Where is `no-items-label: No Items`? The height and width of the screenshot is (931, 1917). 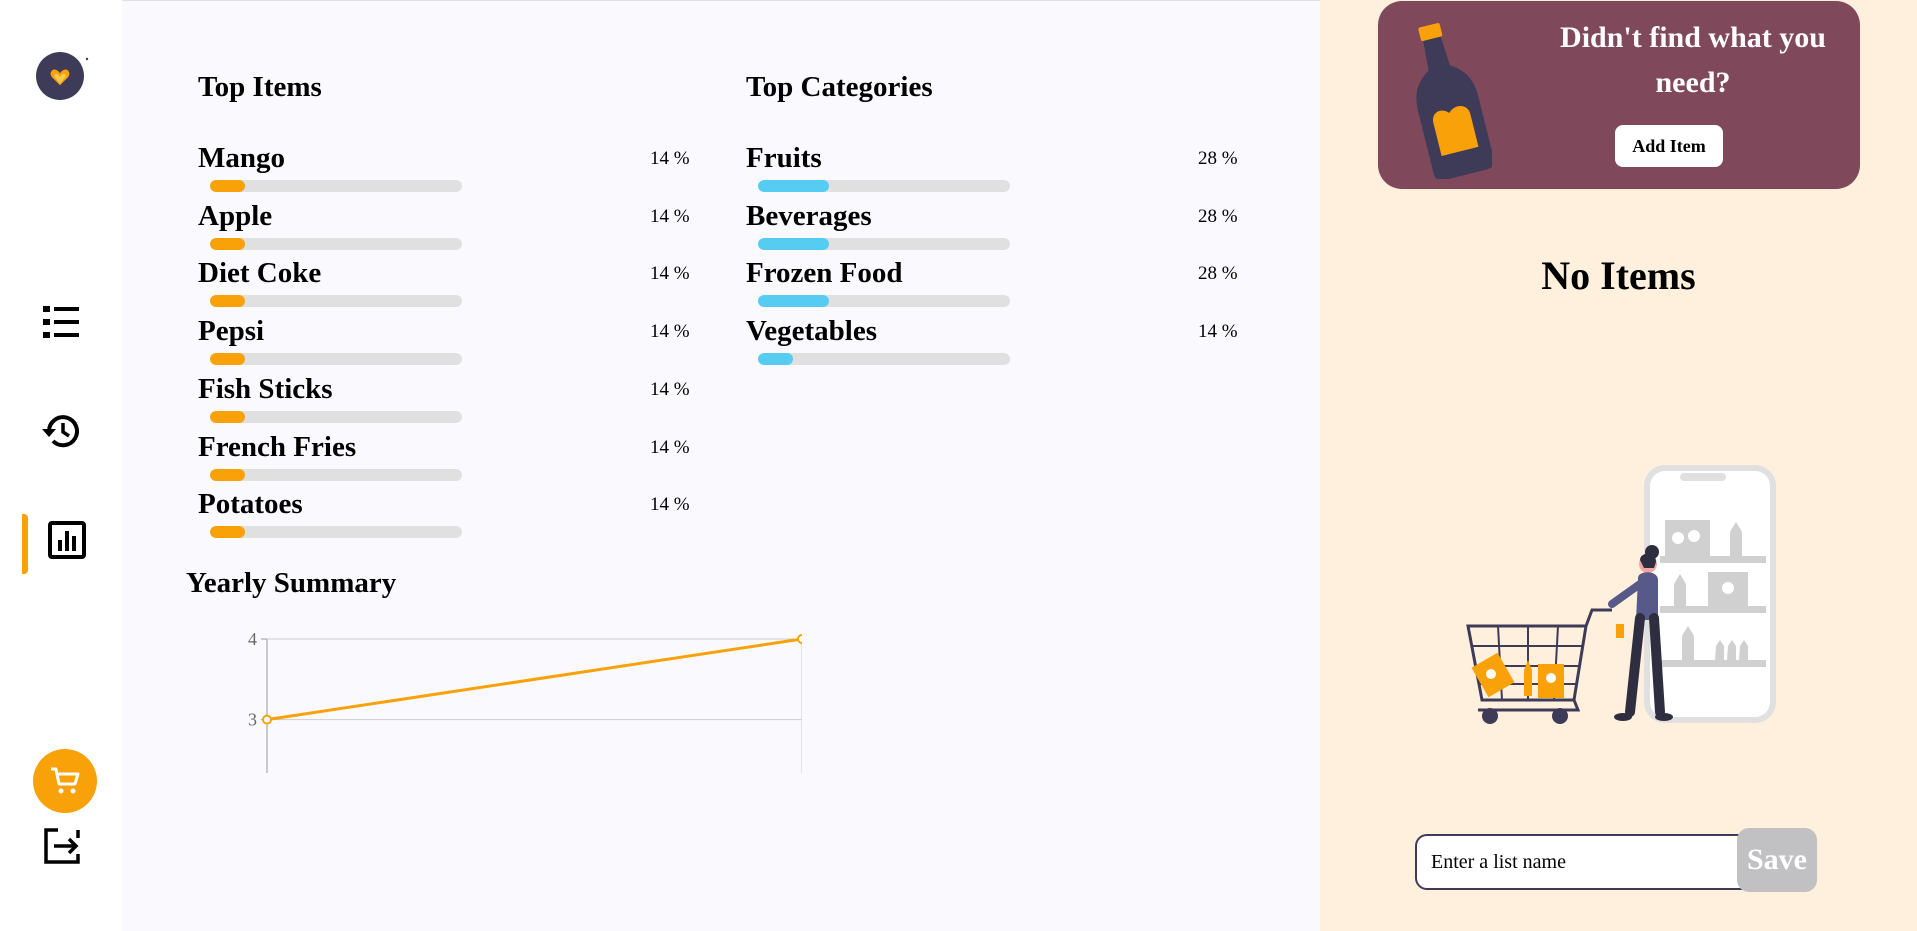 no-items-label: No Items is located at coordinates (1618, 275).